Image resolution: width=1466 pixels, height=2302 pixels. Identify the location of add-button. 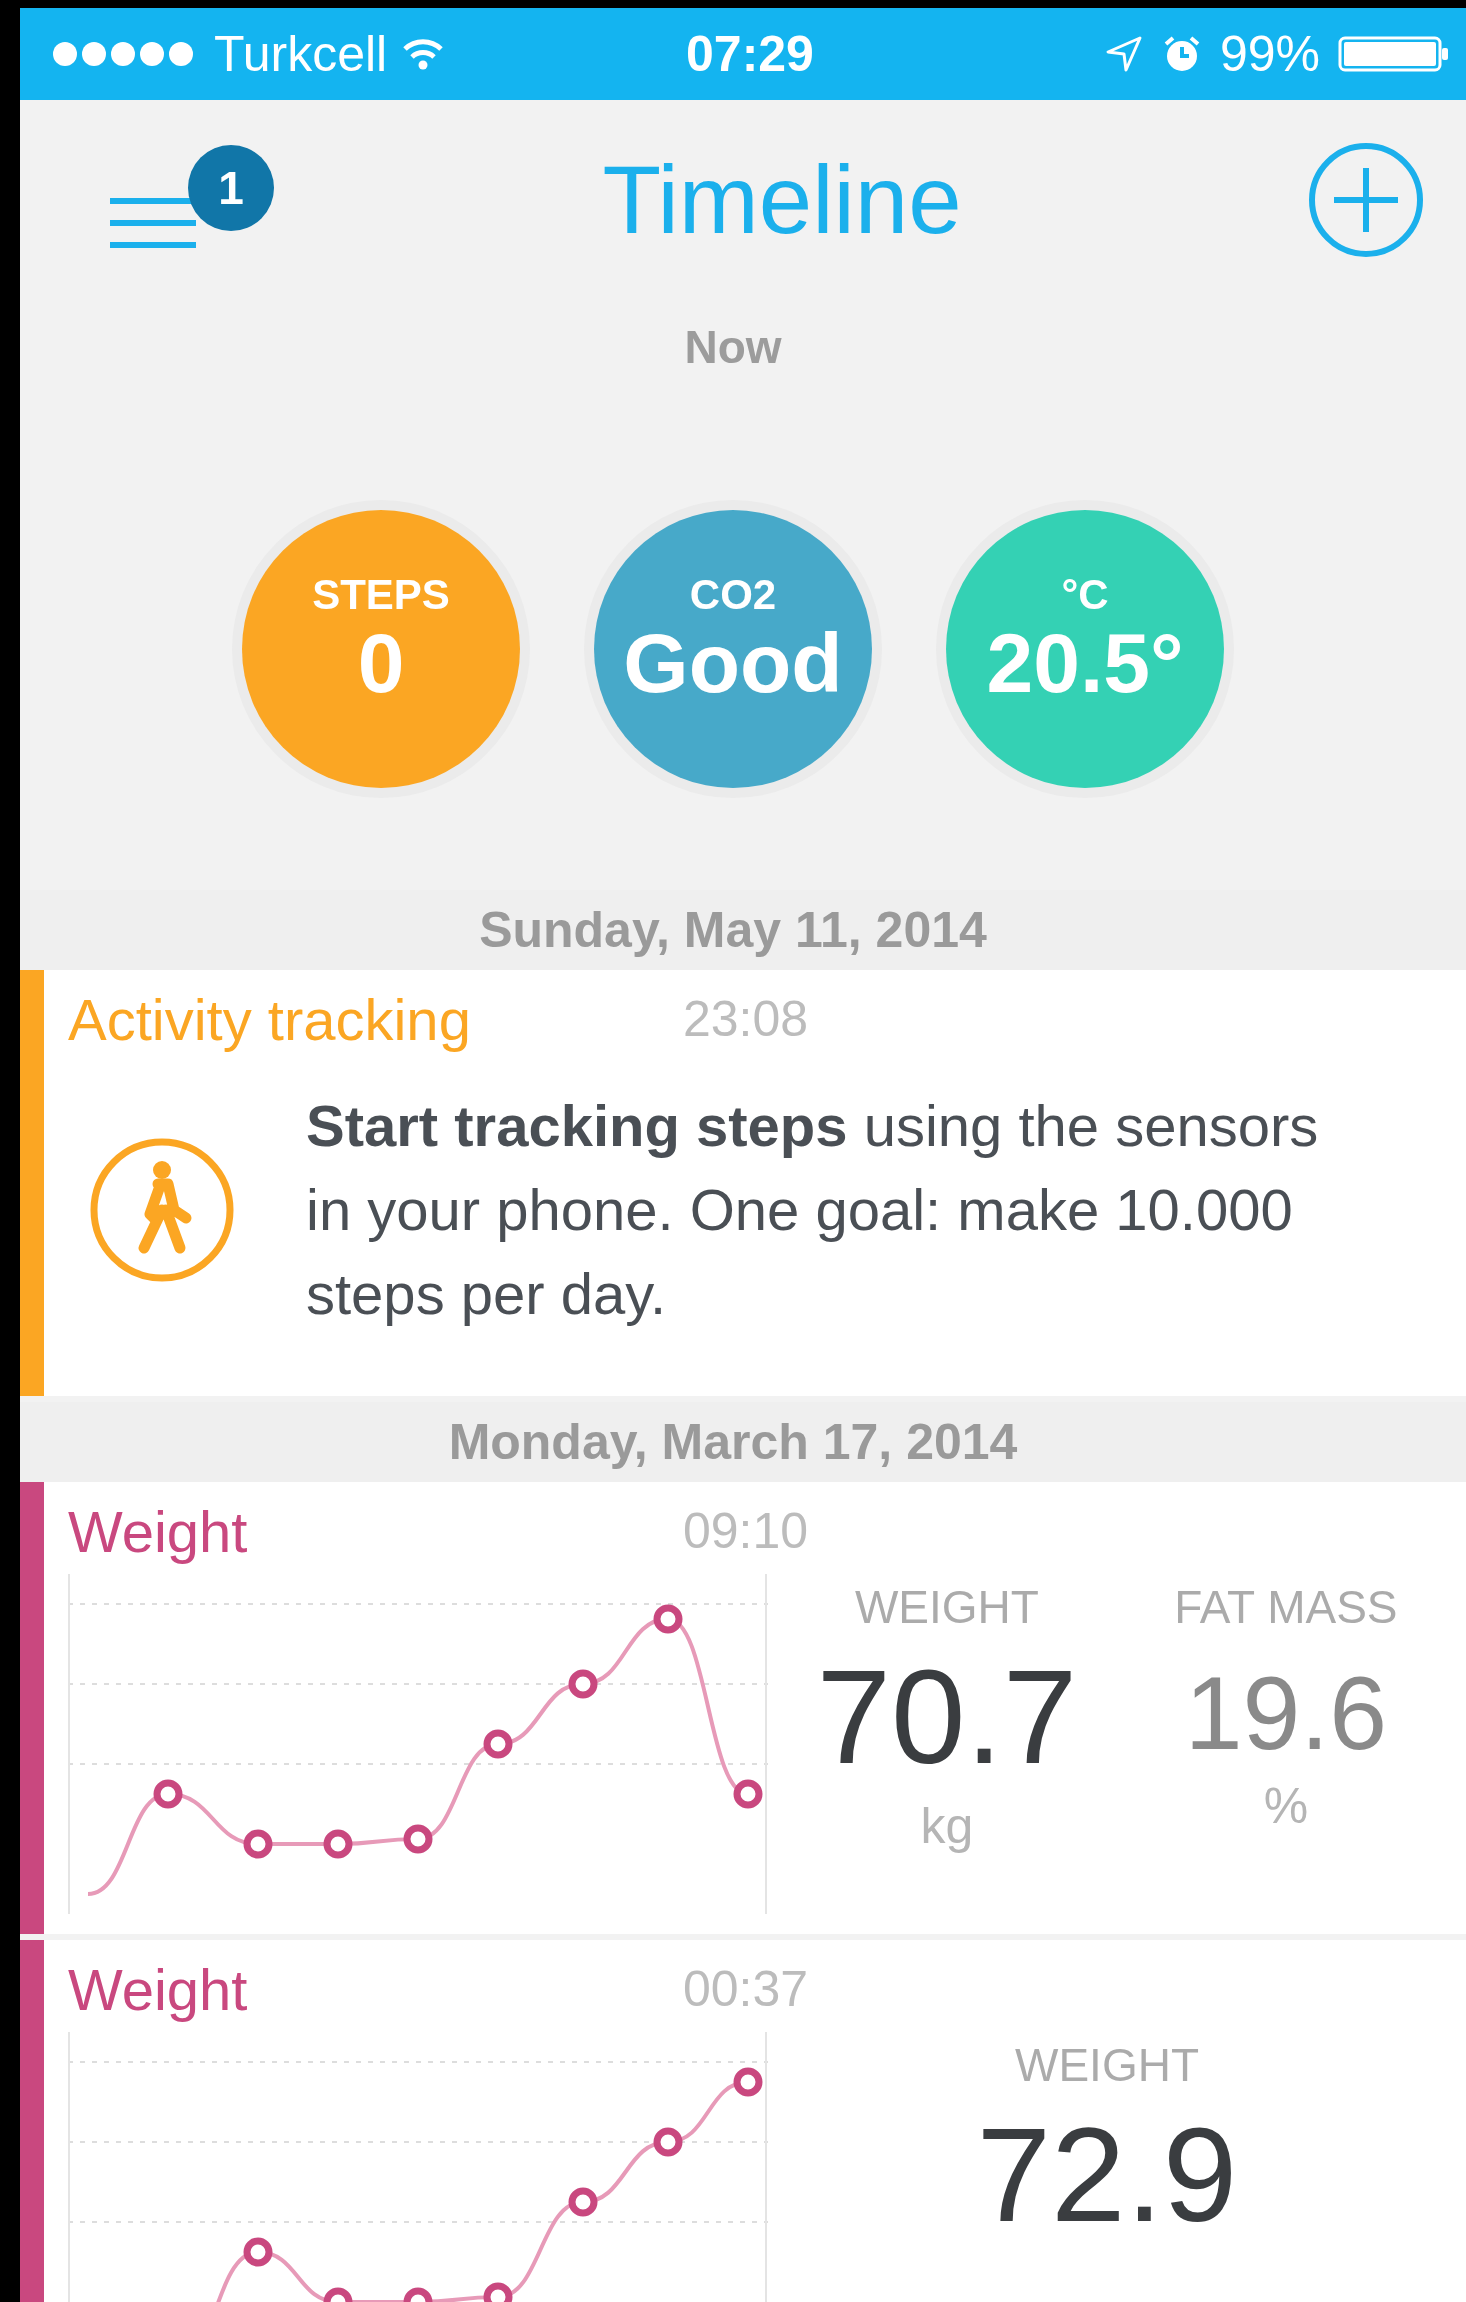
(1366, 200).